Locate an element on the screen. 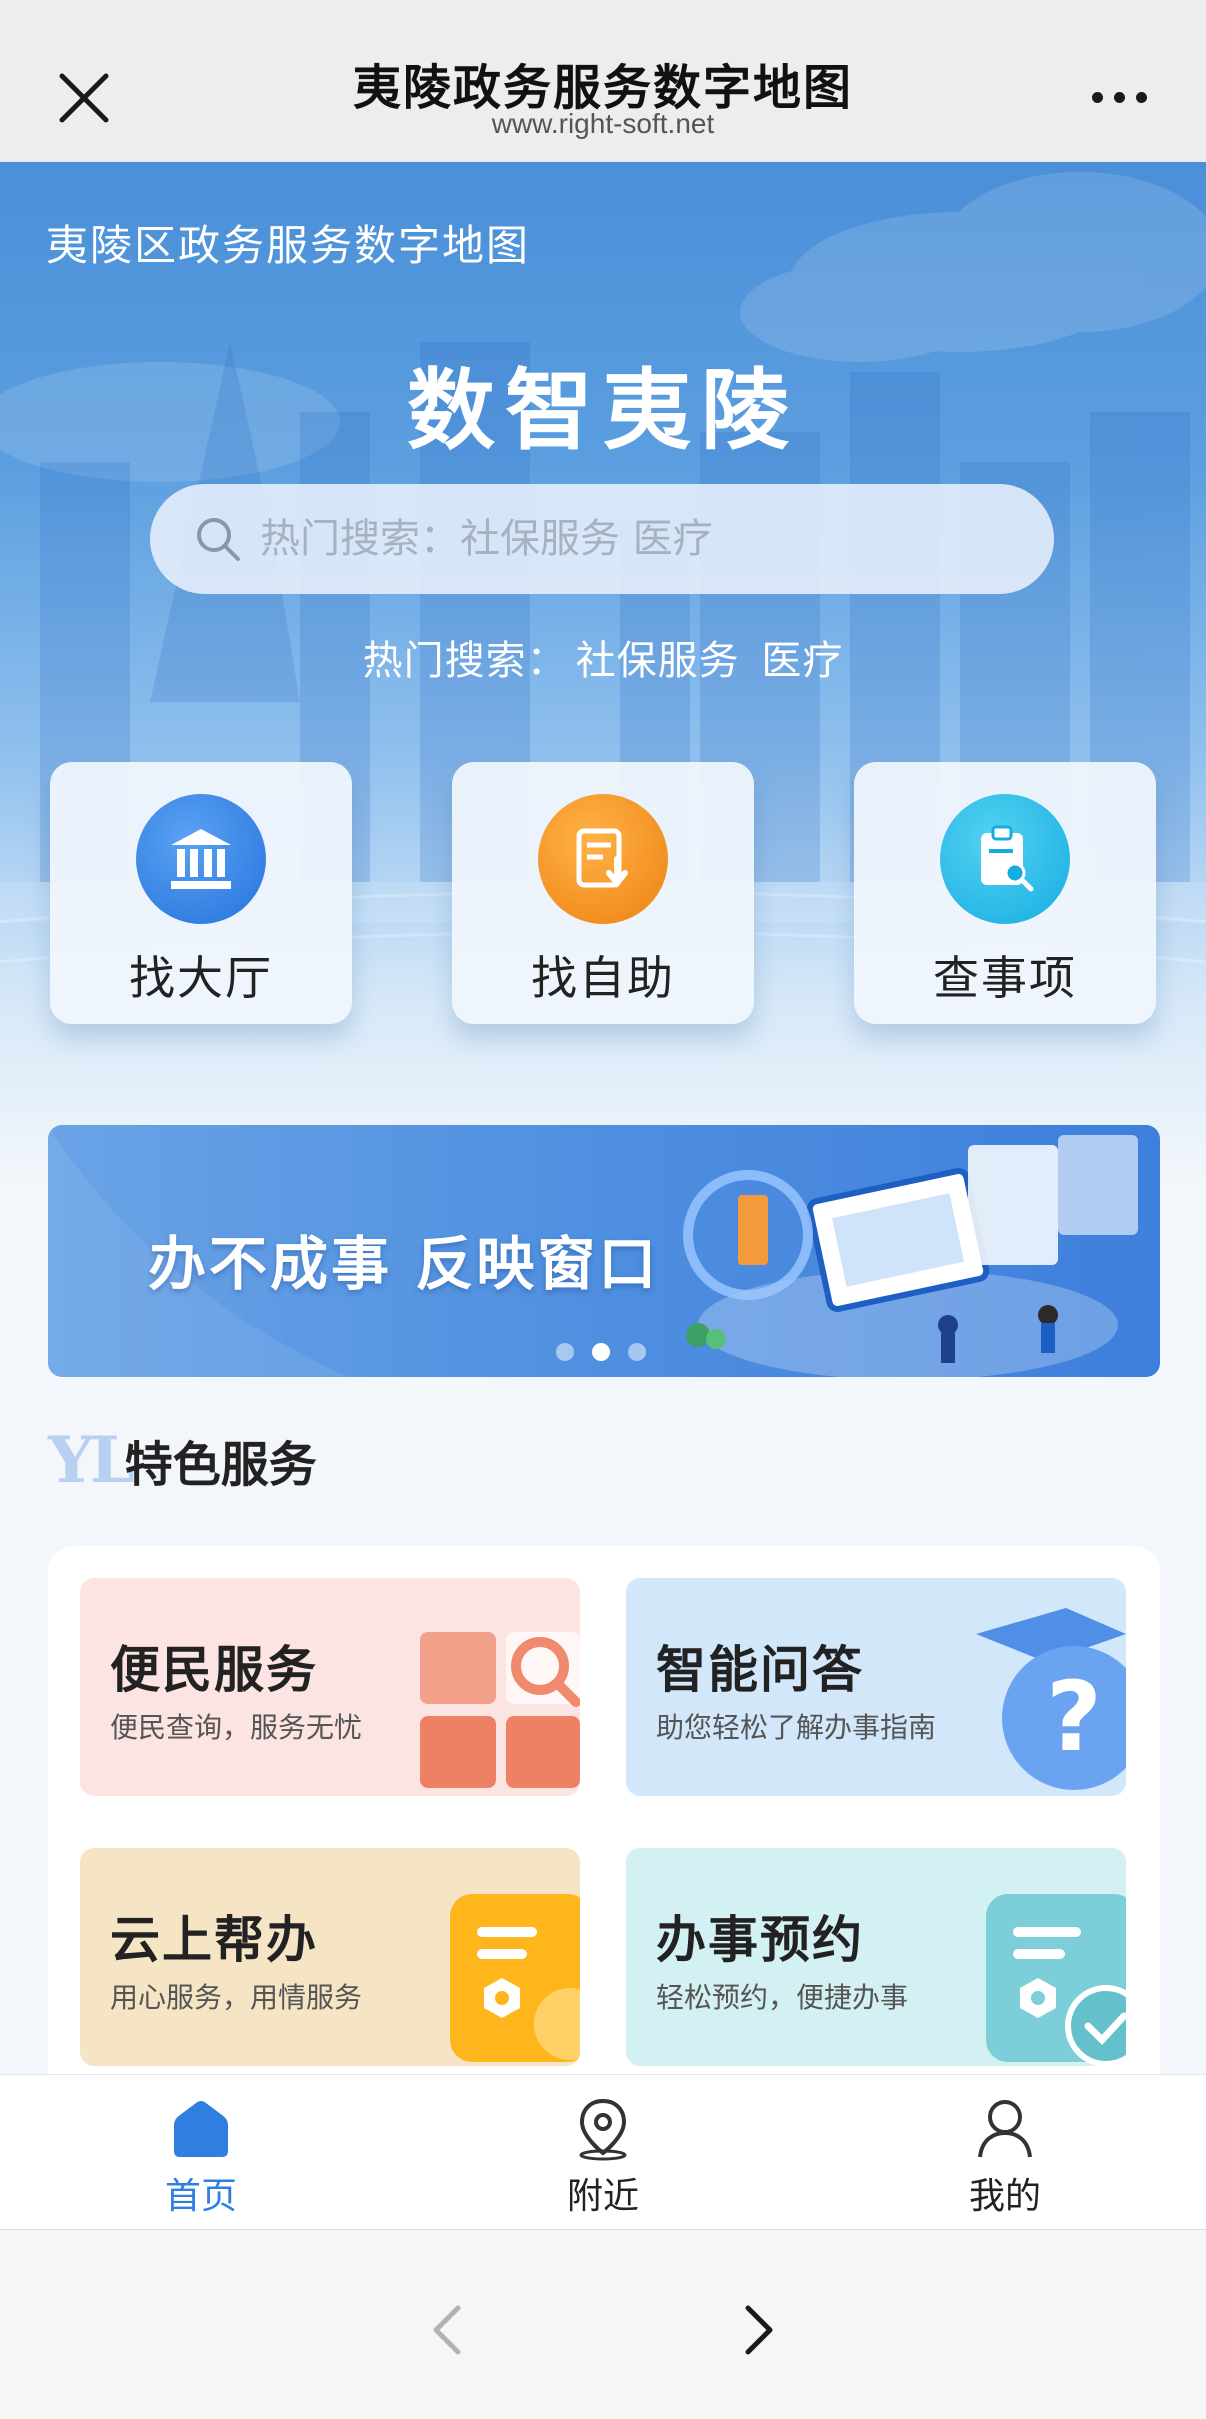  government-hall-icon is located at coordinates (201, 859).